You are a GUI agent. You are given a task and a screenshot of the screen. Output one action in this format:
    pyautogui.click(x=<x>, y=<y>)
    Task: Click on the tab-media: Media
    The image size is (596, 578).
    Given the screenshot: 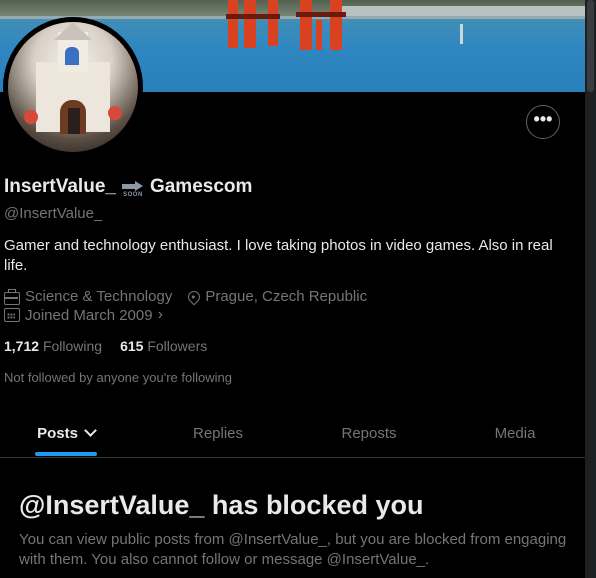 What is the action you would take?
    pyautogui.click(x=515, y=433)
    